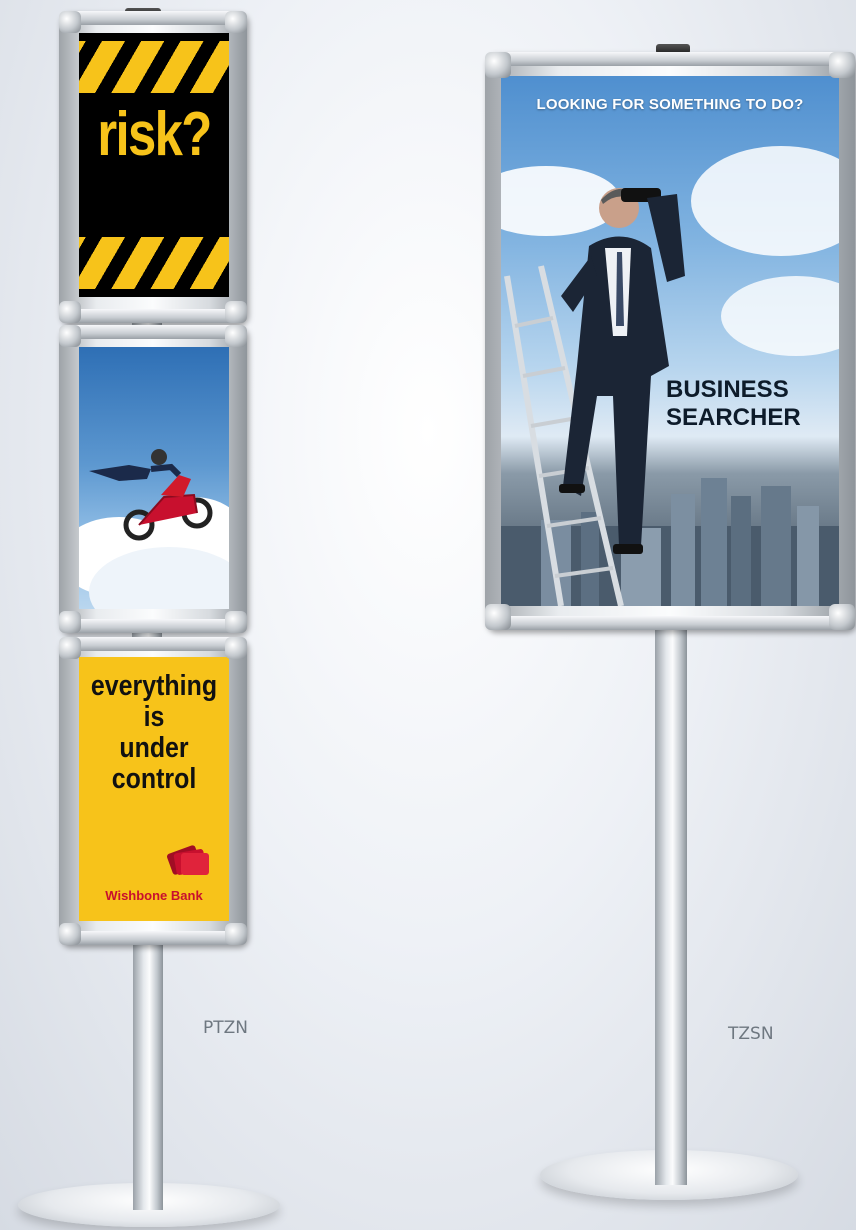  I want to click on poster-title-line: BUSINESS, so click(727, 389).